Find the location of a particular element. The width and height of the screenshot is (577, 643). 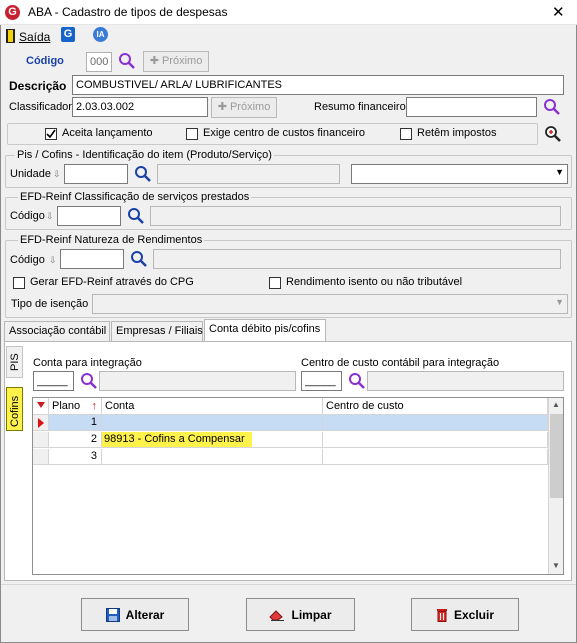

conta-integracao-description is located at coordinates (197, 381).